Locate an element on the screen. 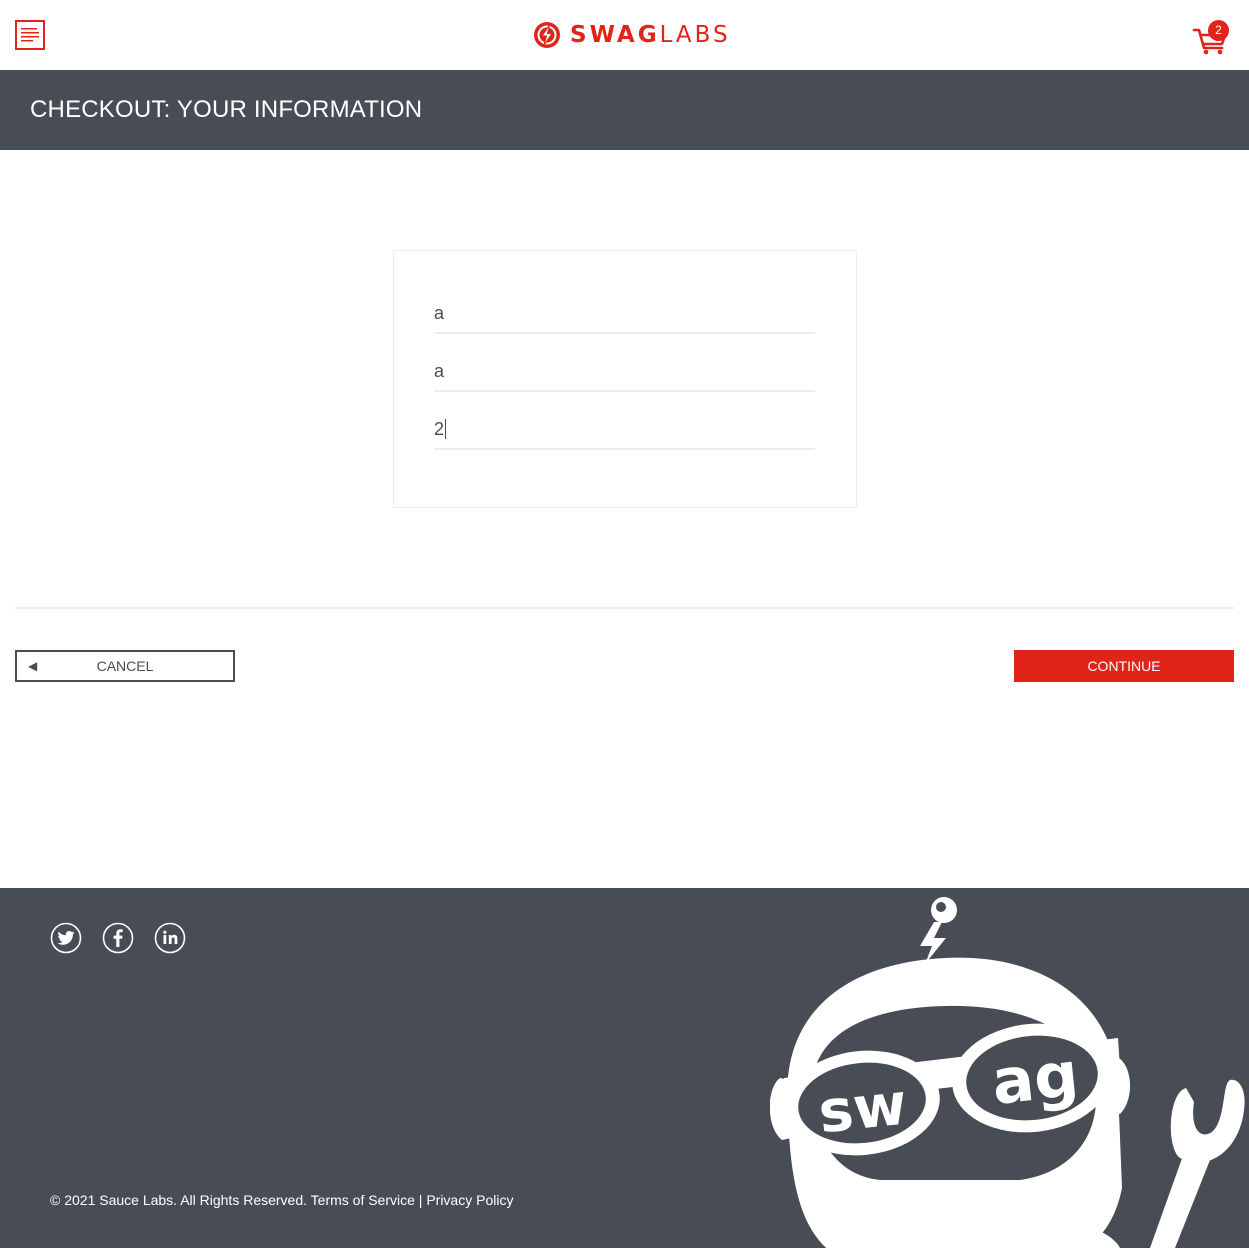 Image resolution: width=1249 pixels, height=1248 pixels. mascot-text-right: ag is located at coordinates (1034, 1078).